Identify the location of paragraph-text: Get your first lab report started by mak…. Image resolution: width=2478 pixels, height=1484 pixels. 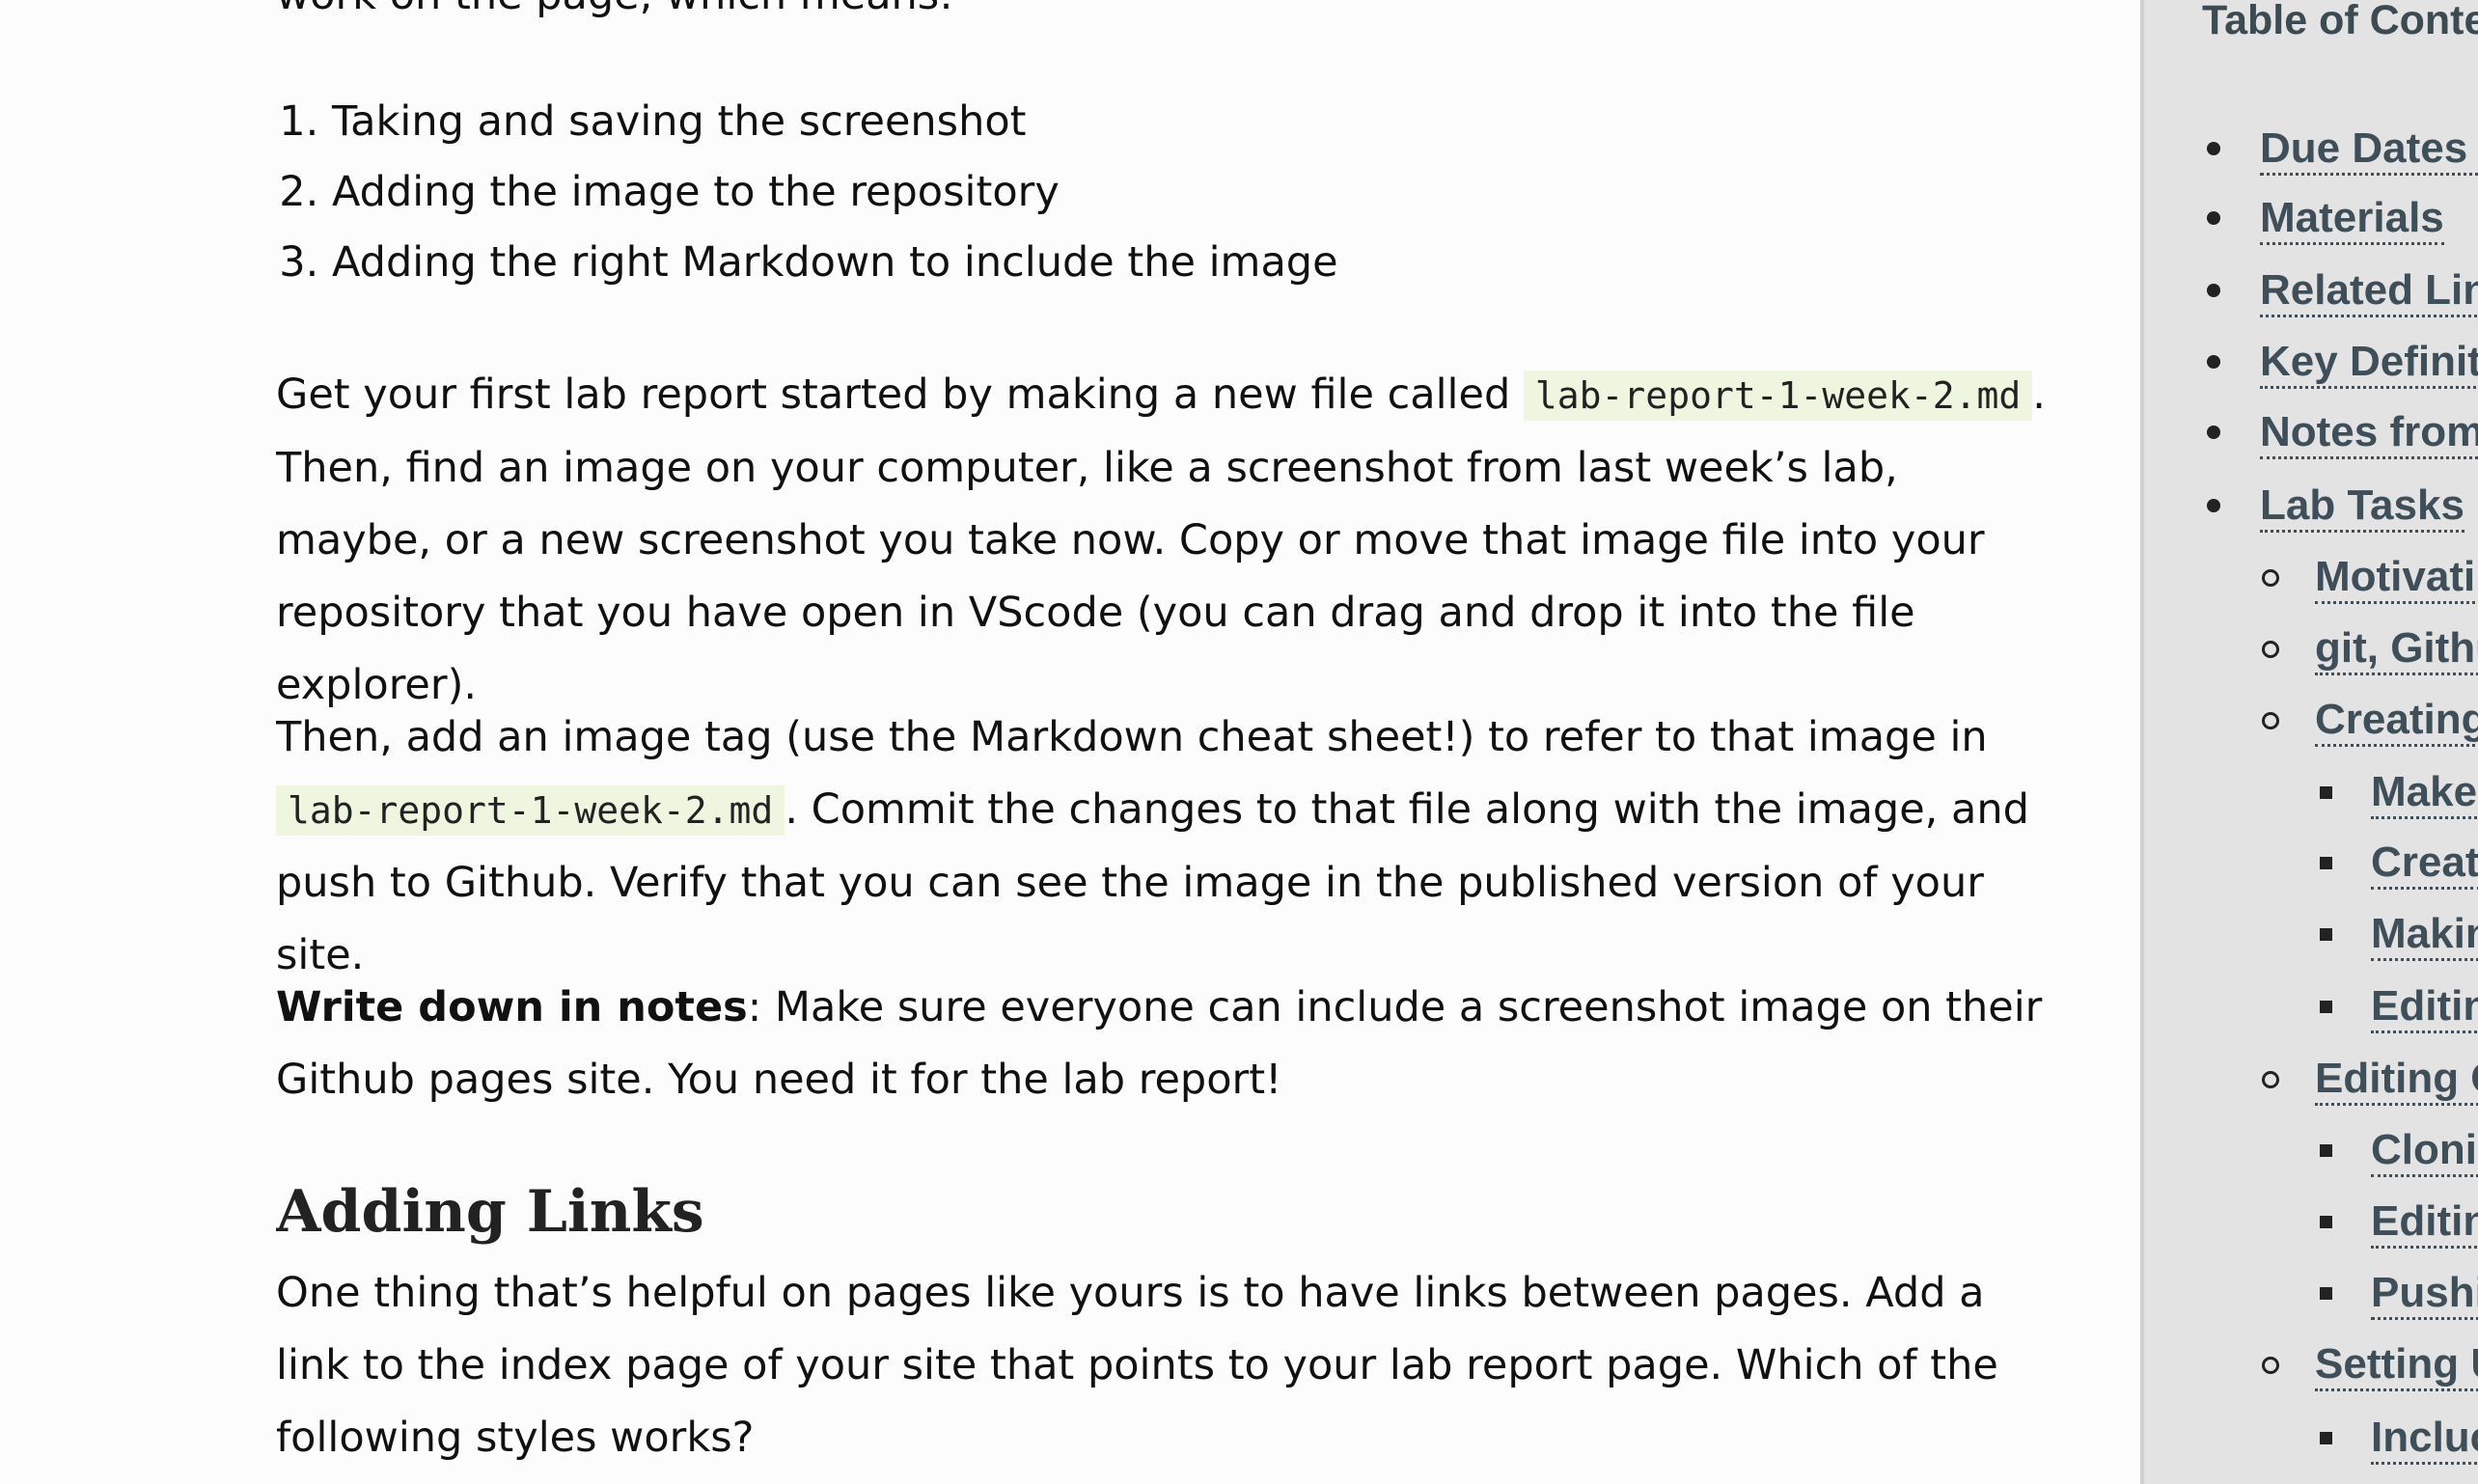
(900, 395).